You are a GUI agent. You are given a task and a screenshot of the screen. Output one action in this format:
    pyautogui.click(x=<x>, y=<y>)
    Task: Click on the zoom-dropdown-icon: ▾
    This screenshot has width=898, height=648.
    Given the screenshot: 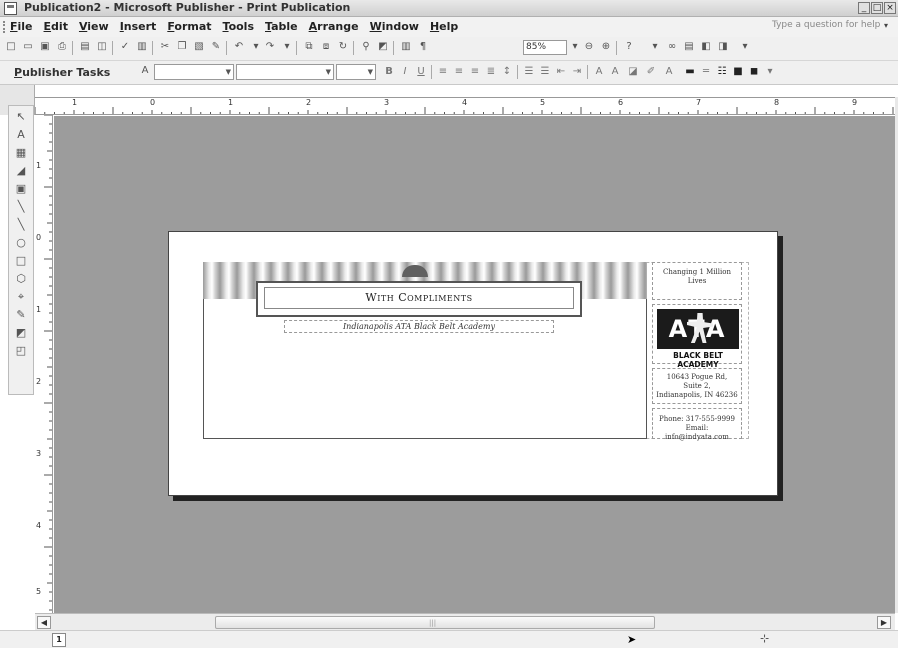 What is the action you would take?
    pyautogui.click(x=575, y=47)
    